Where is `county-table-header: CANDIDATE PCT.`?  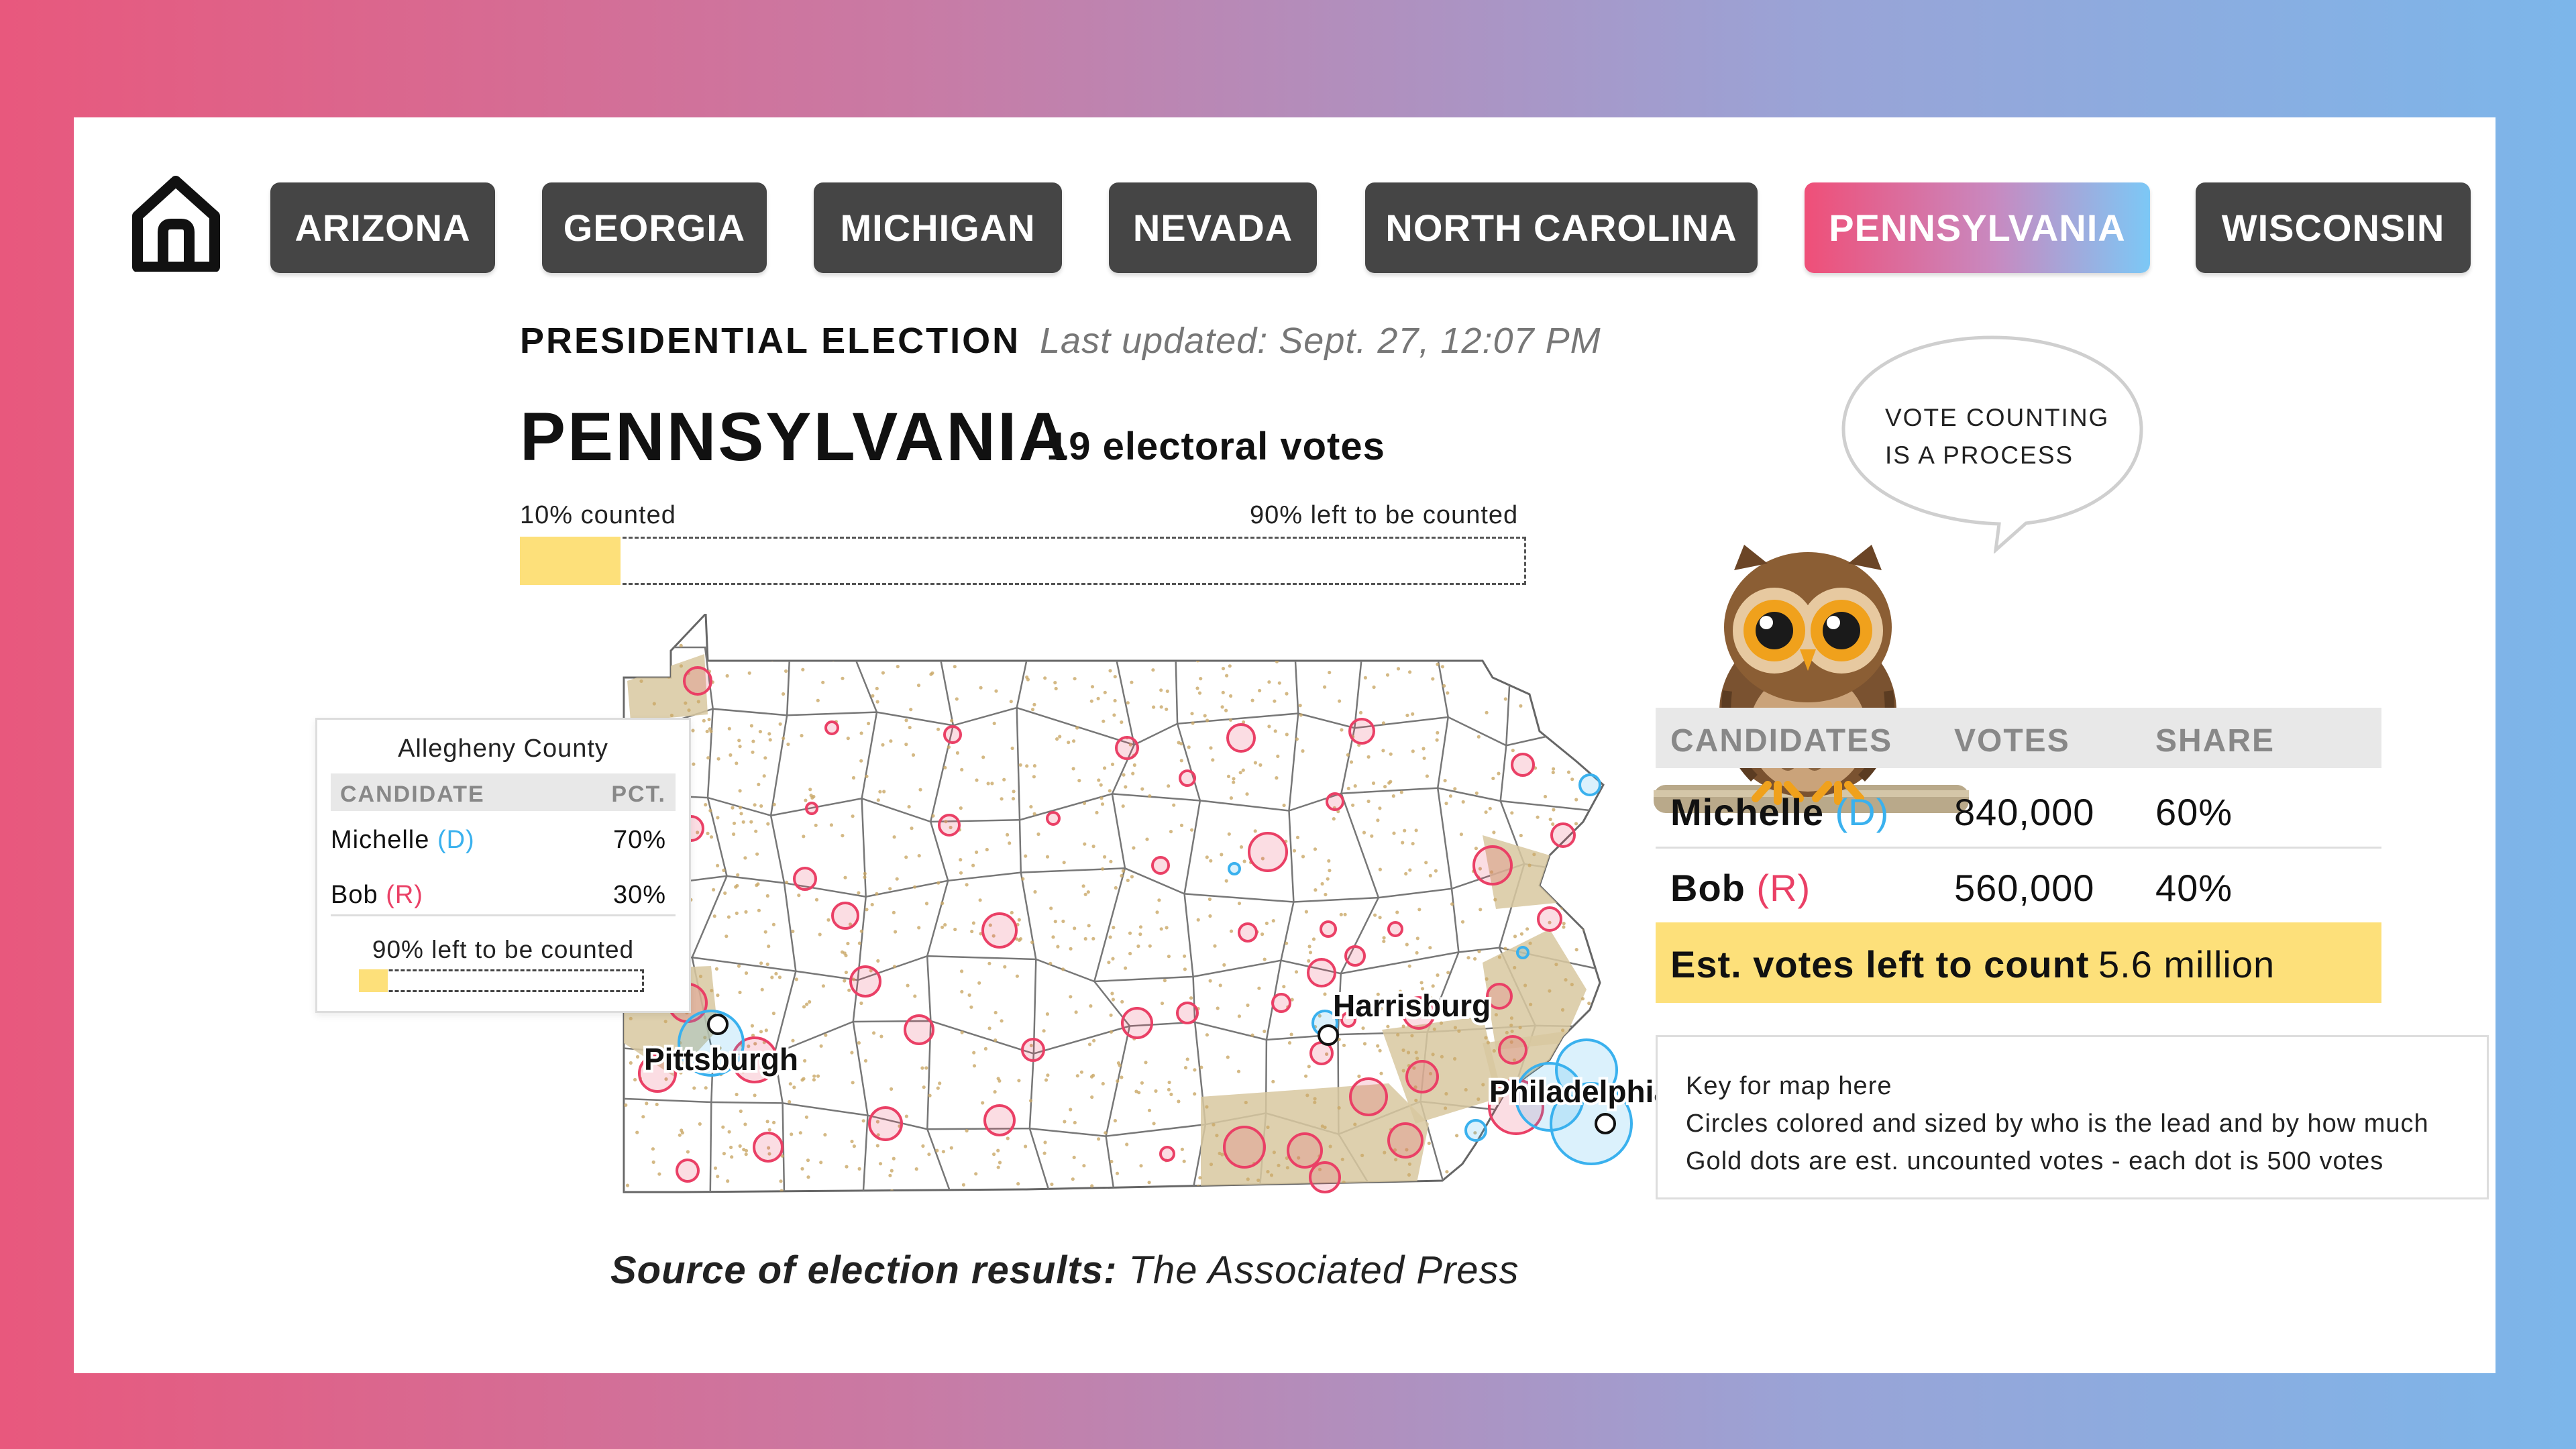 county-table-header: CANDIDATE PCT. is located at coordinates (503, 792).